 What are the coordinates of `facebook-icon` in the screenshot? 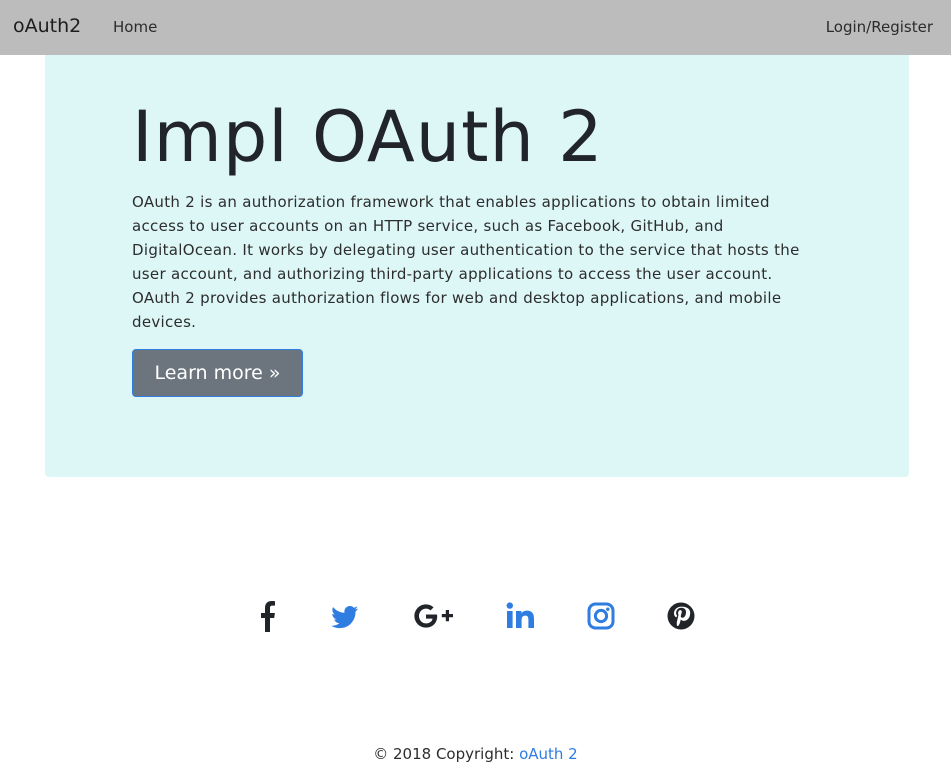 It's located at (268, 616).